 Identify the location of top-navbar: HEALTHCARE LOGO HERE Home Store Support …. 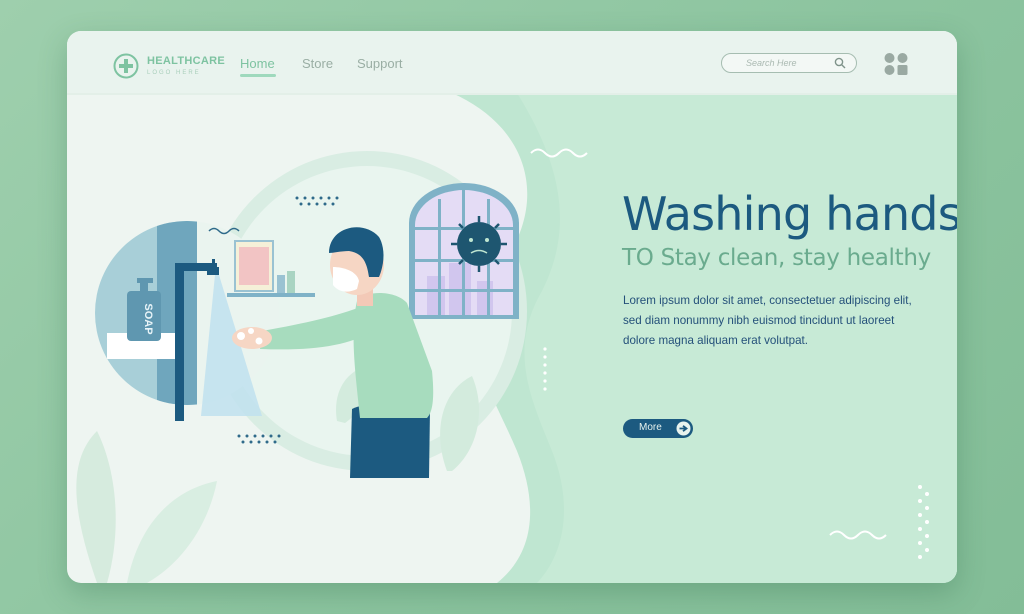
(512, 62).